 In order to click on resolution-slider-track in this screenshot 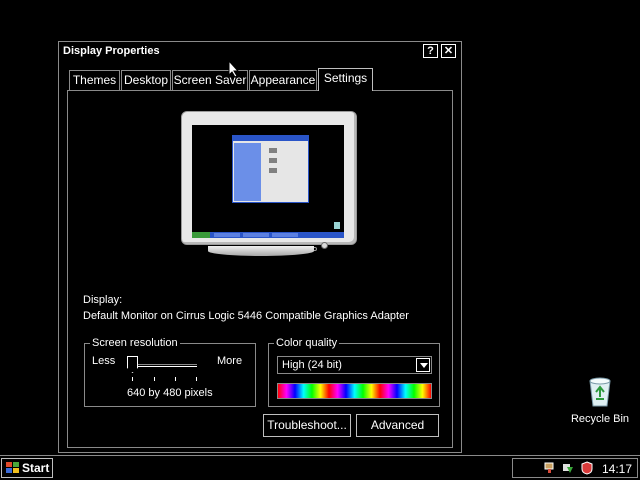, I will do `click(164, 365)`.